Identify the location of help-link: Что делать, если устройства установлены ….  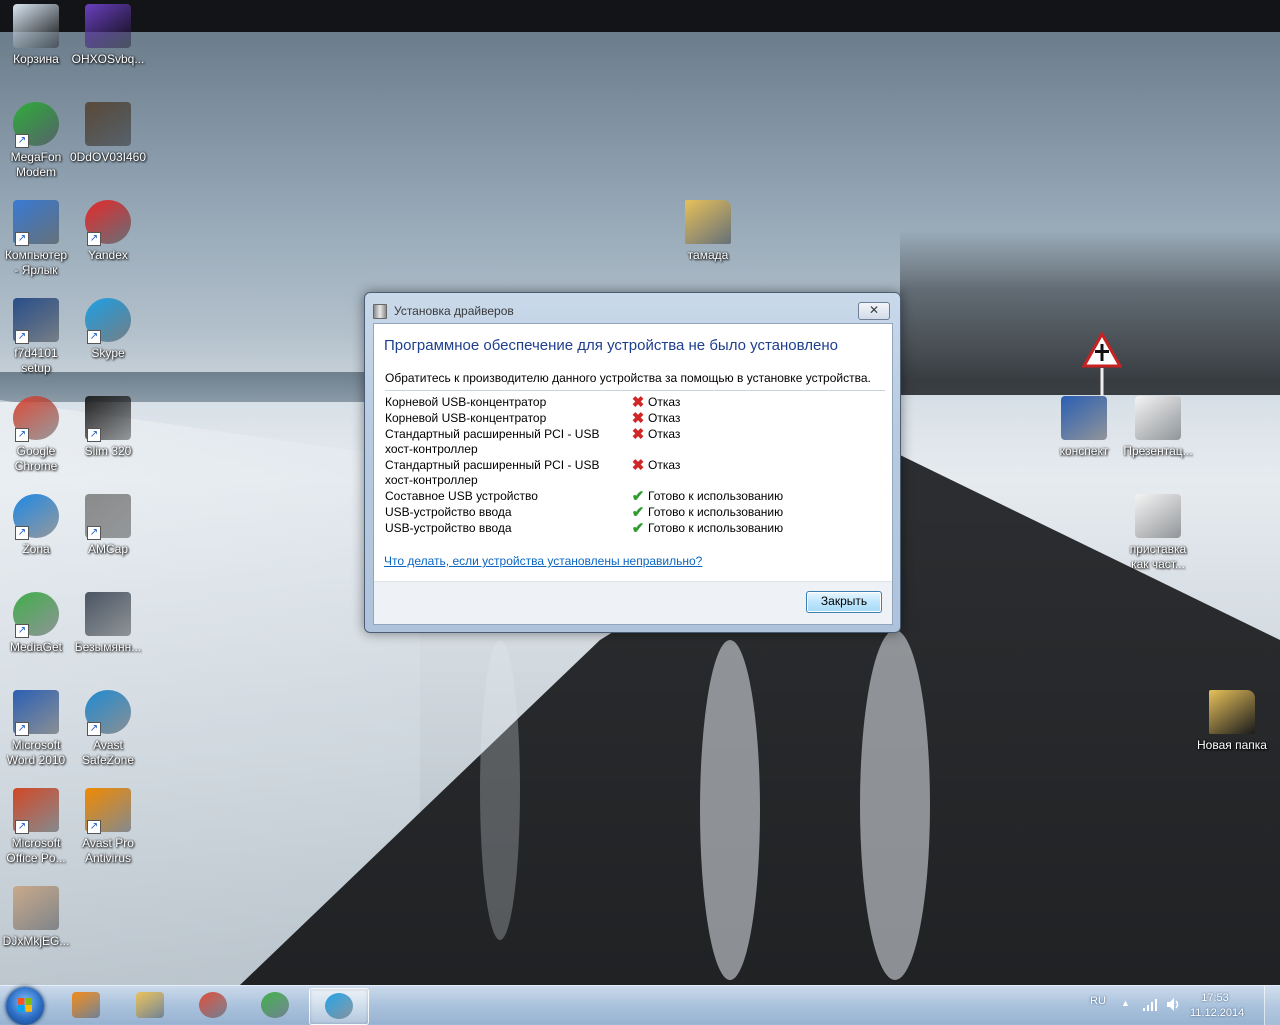
(543, 561).